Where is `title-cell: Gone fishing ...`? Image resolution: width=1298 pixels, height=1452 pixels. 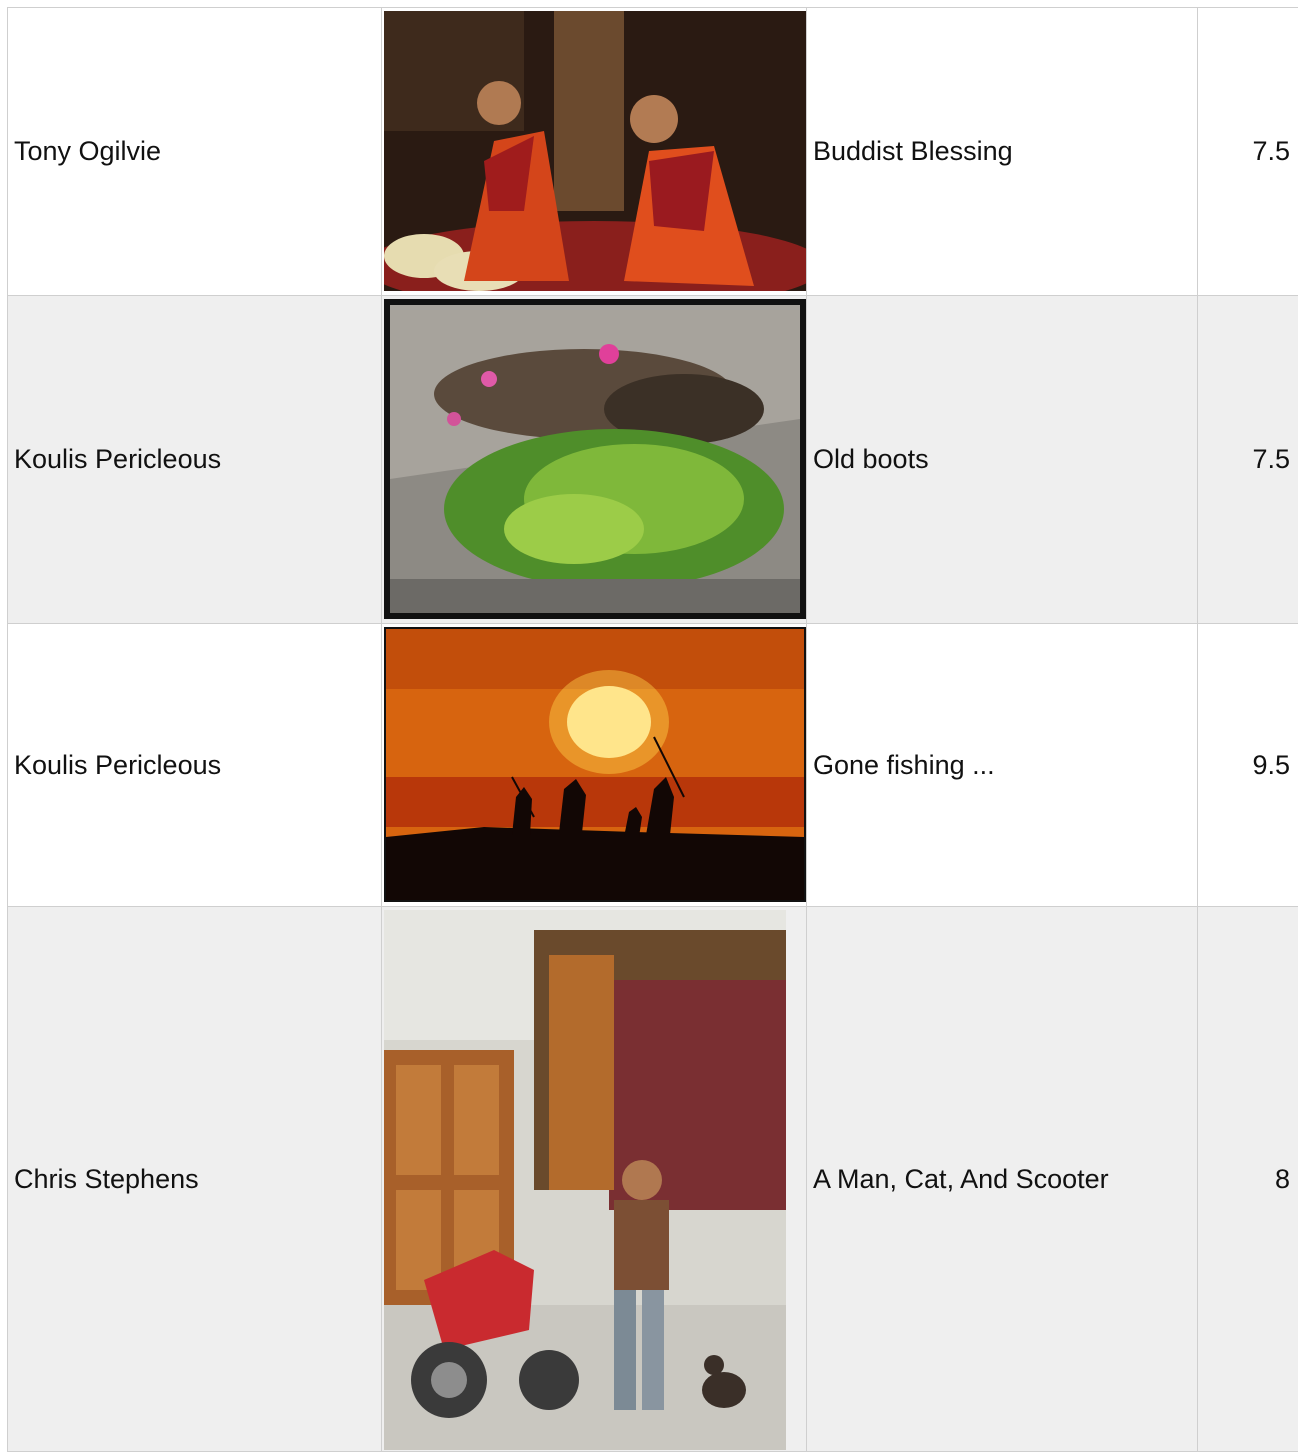 title-cell: Gone fishing ... is located at coordinates (1002, 765).